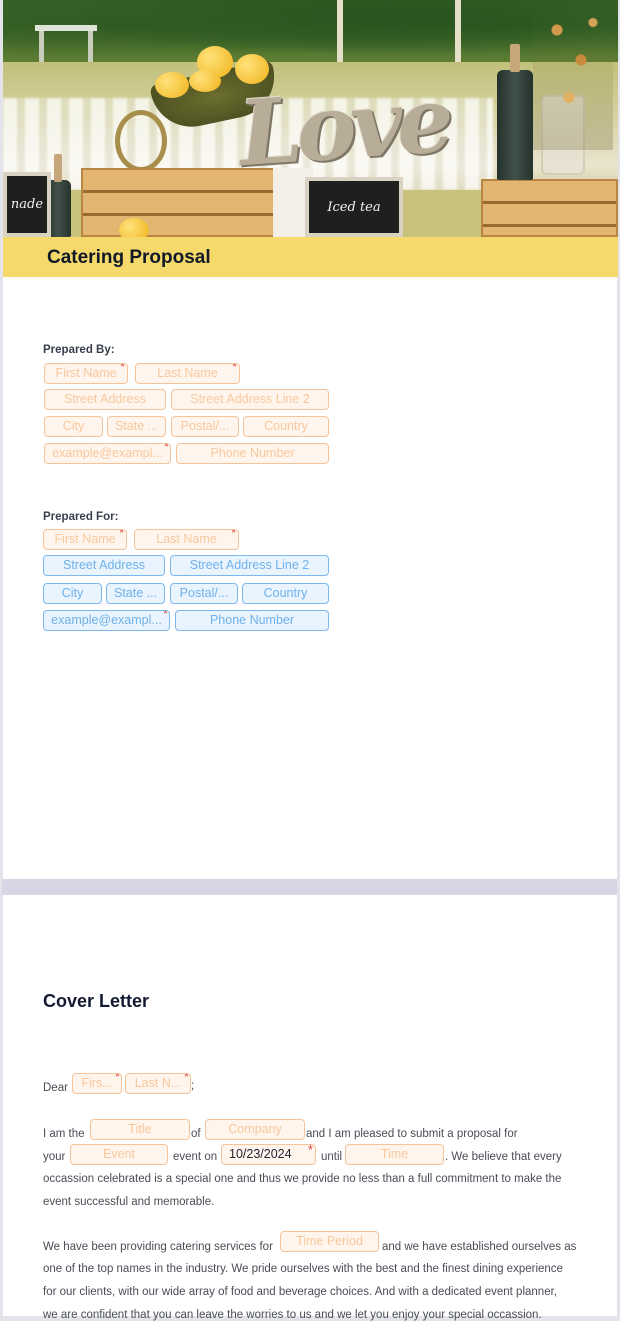  What do you see at coordinates (186, 539) in the screenshot?
I see `prepared-for-last-name-field: Last Name *` at bounding box center [186, 539].